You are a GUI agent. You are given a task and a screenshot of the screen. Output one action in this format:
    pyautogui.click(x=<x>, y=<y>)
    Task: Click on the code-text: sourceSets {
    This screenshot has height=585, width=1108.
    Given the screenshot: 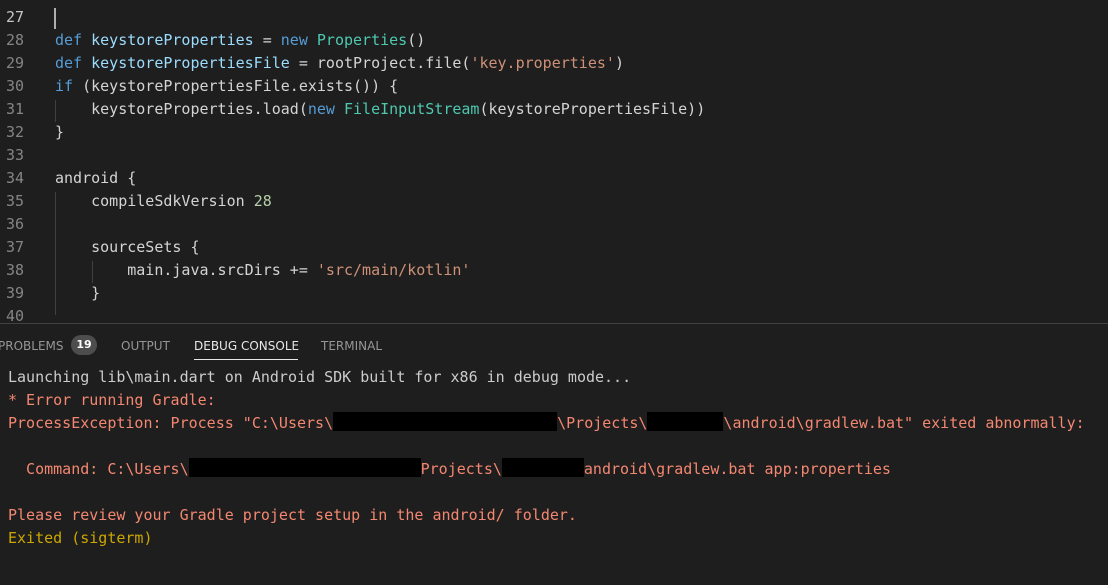 What is the action you would take?
    pyautogui.click(x=127, y=247)
    